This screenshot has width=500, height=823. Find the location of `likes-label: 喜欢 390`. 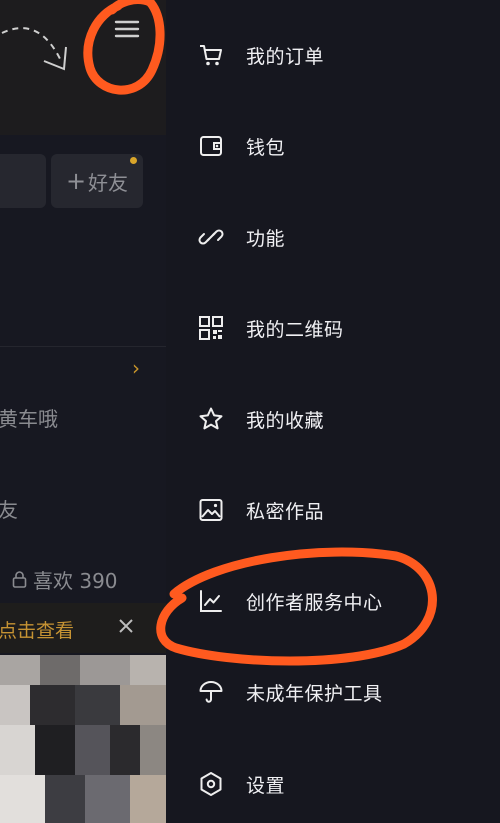

likes-label: 喜欢 390 is located at coordinates (75, 581).